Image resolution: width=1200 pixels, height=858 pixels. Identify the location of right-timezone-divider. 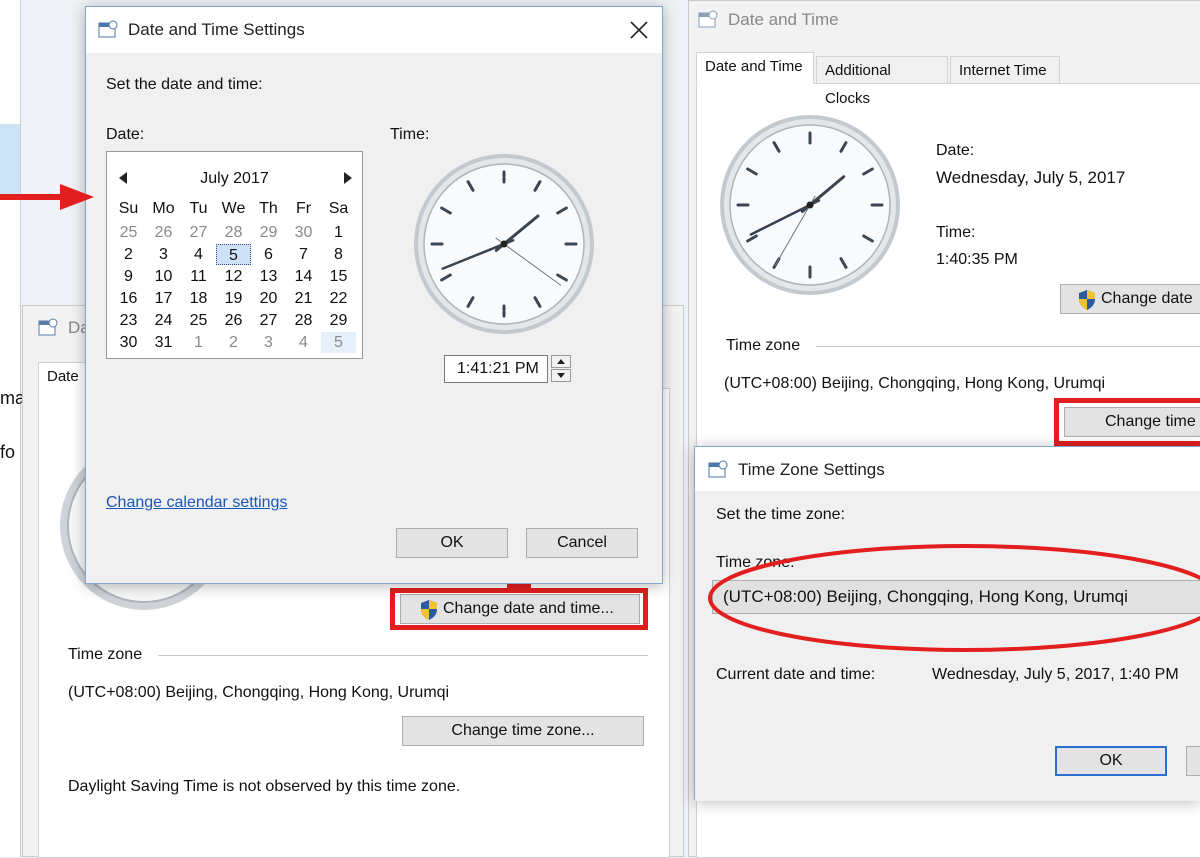
(1008, 346).